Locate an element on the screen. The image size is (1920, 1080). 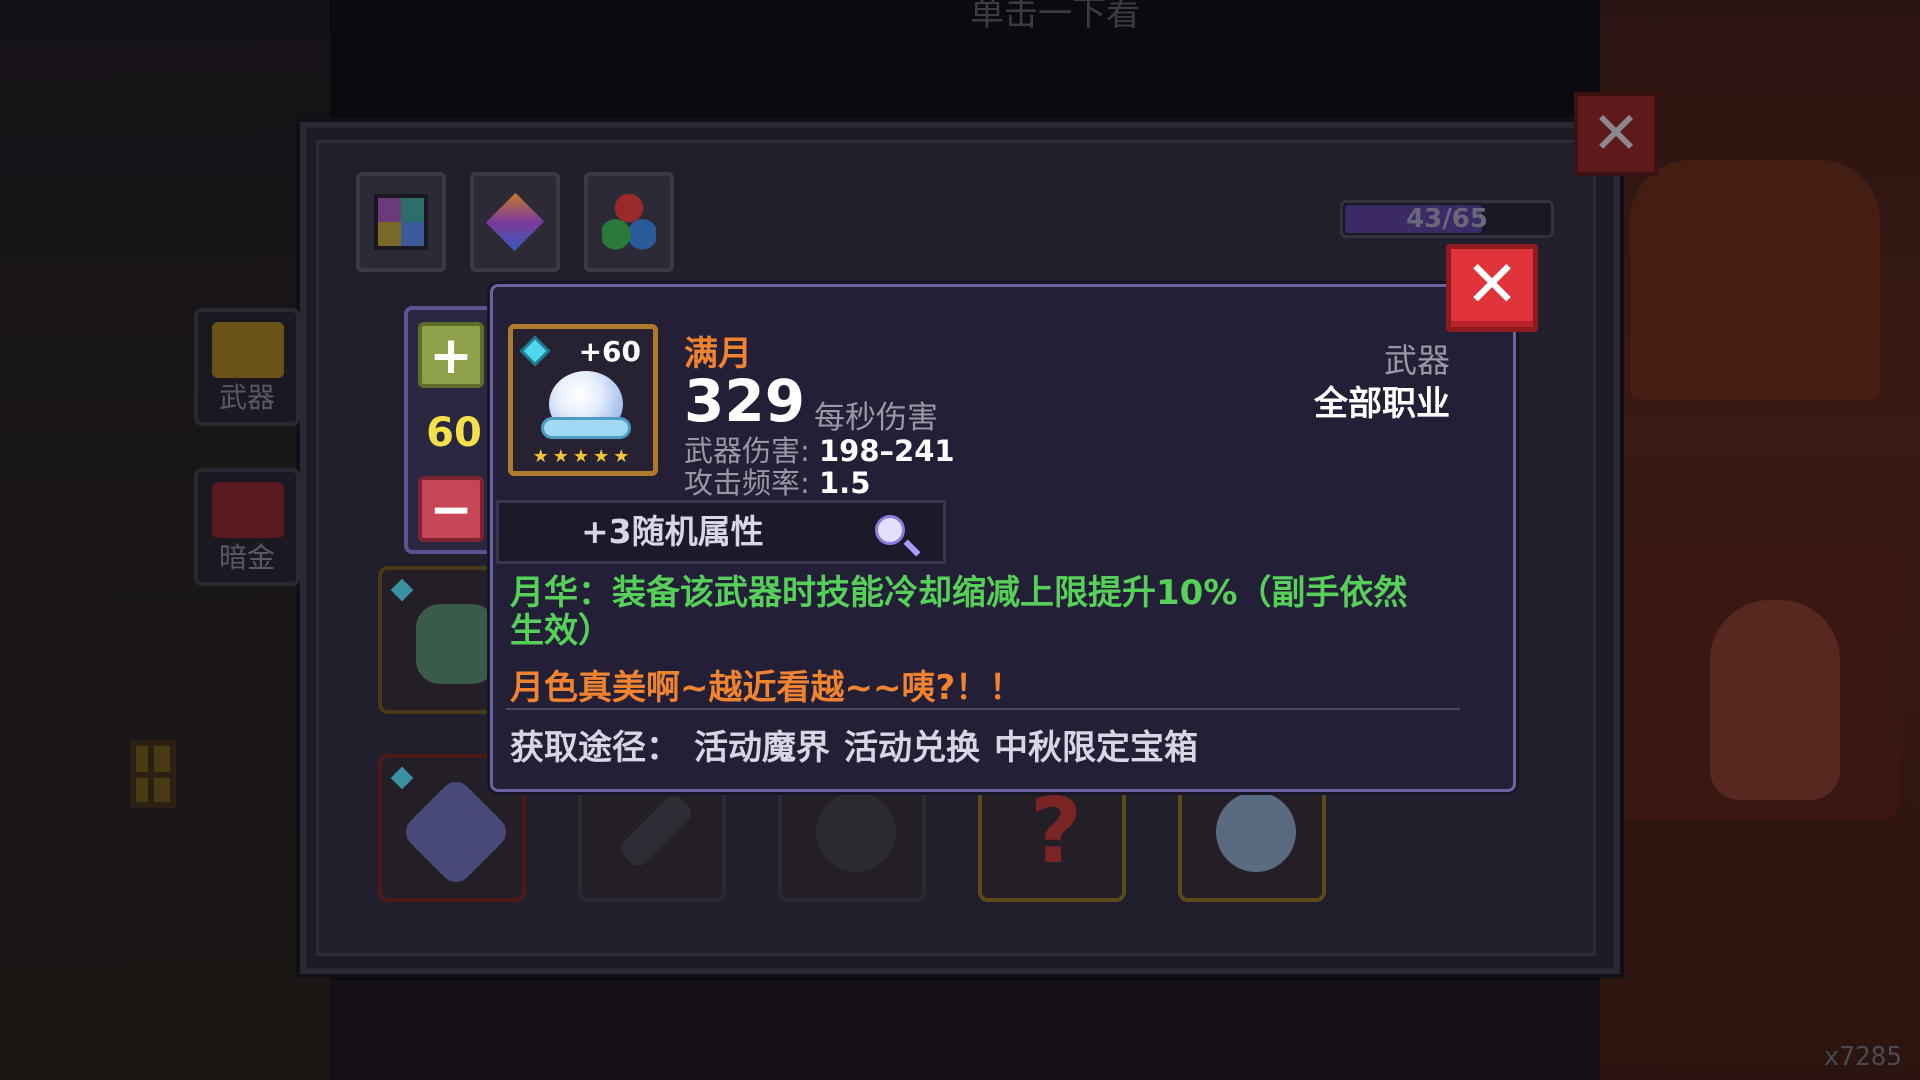
background-window is located at coordinates (153, 774).